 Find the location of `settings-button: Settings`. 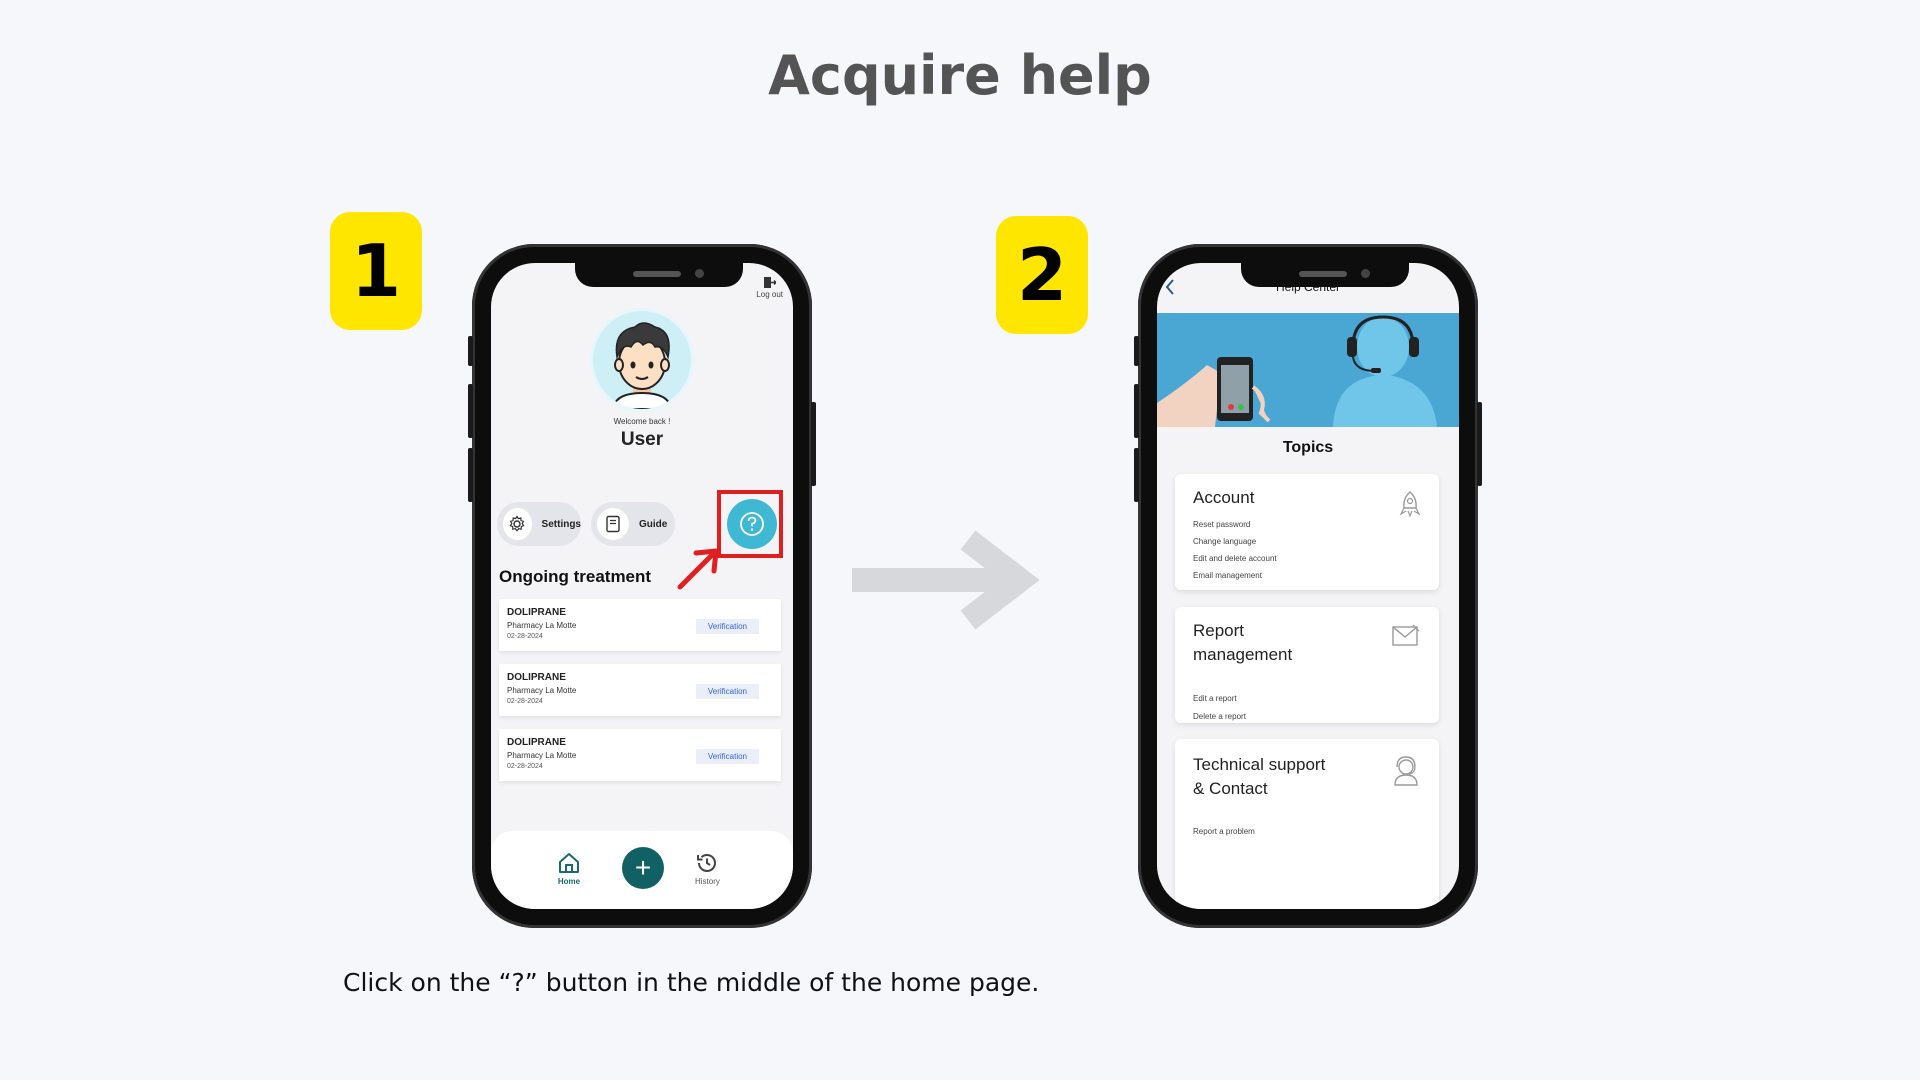

settings-button: Settings is located at coordinates (539, 524).